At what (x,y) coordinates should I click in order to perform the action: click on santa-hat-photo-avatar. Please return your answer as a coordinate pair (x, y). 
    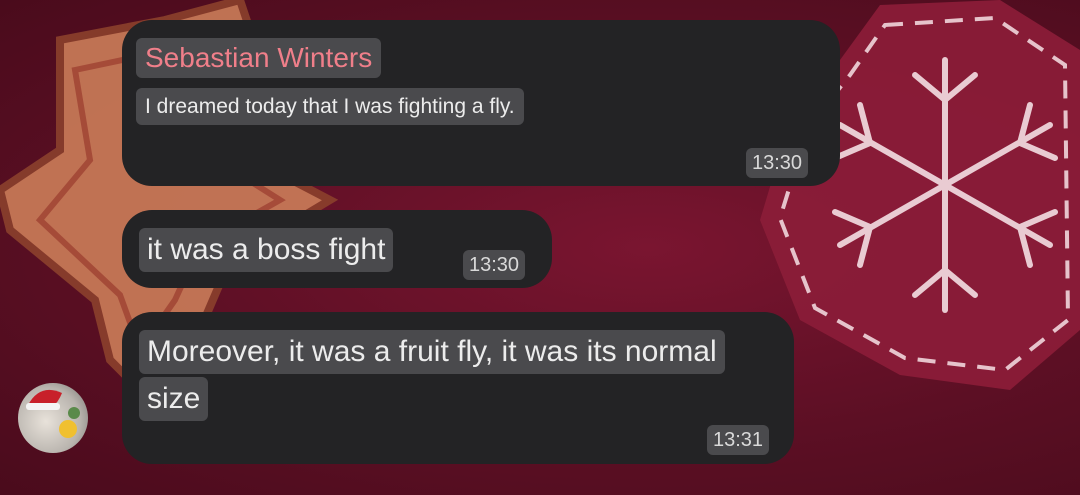
    Looking at the image, I should click on (53, 413).